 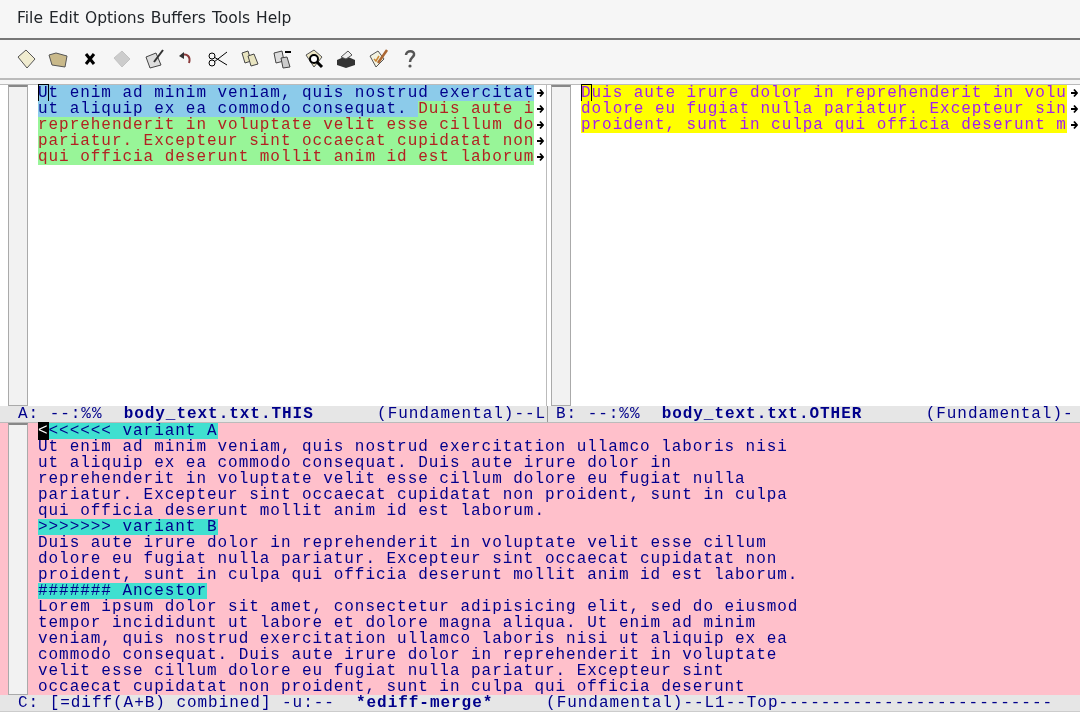 What do you see at coordinates (402, 543) in the screenshot?
I see `text-line: Duis aute irure dolor in reprehenderit in voluptate velit esse cillum` at bounding box center [402, 543].